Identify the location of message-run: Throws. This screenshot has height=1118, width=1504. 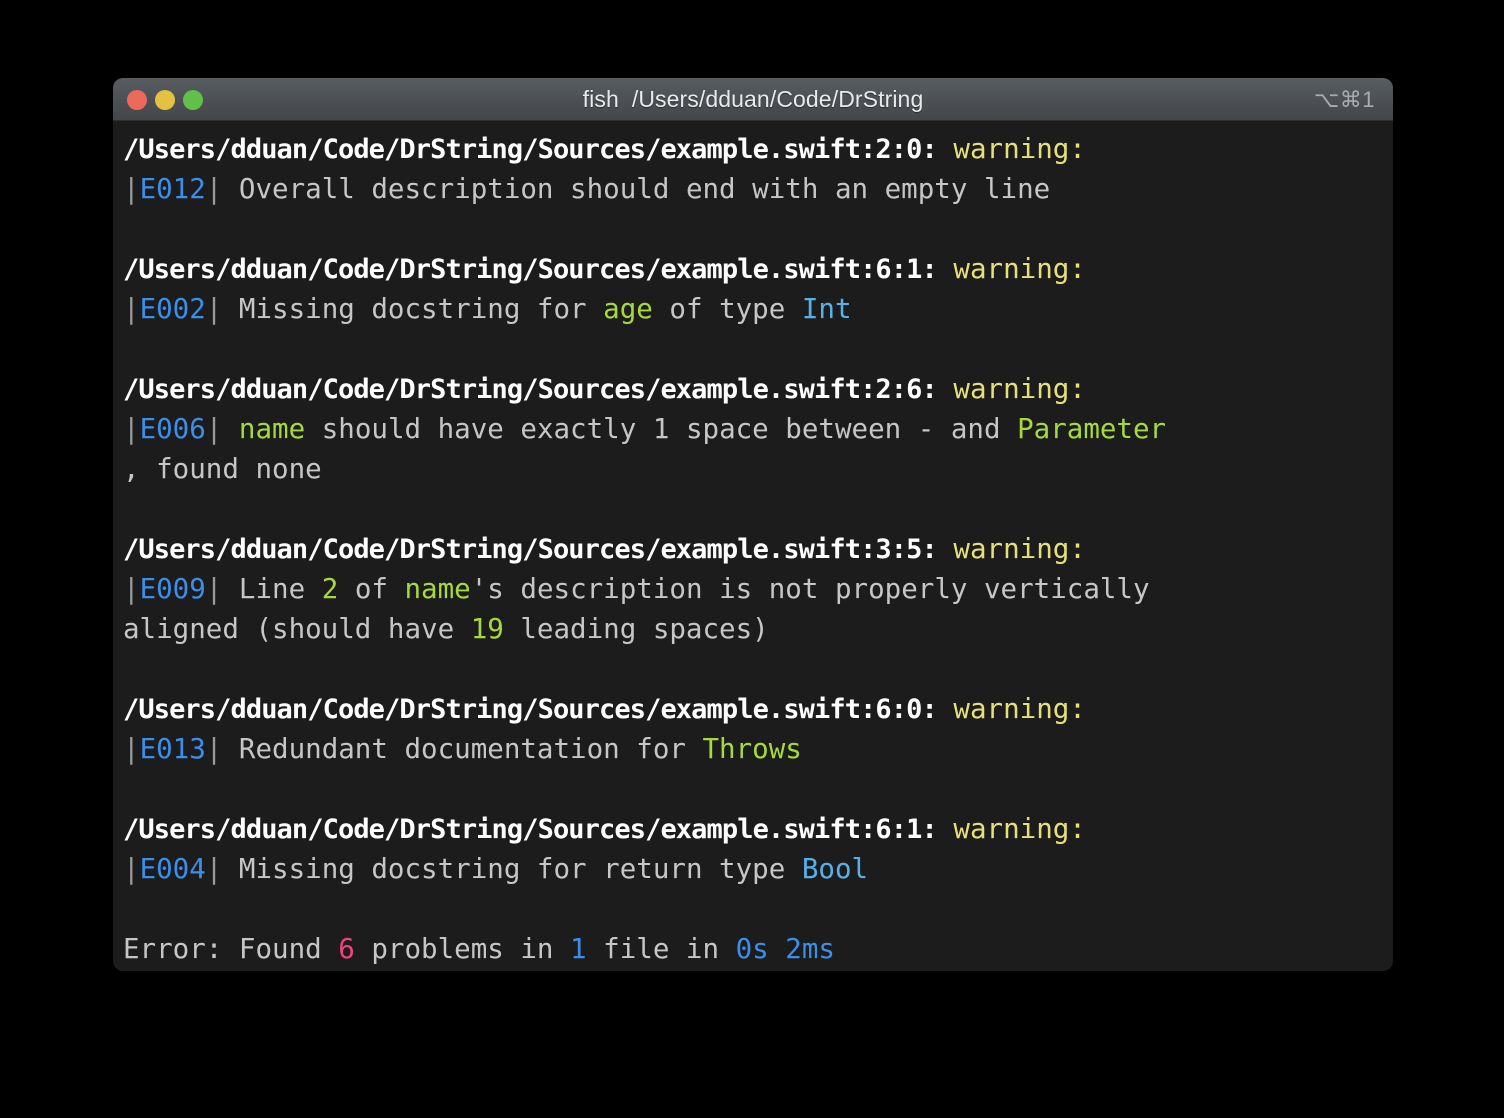
(752, 749).